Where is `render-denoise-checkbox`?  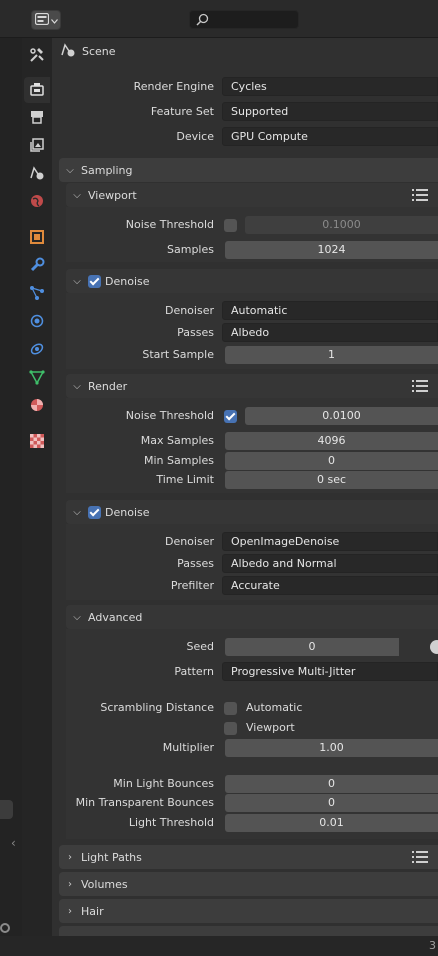 render-denoise-checkbox is located at coordinates (94, 512).